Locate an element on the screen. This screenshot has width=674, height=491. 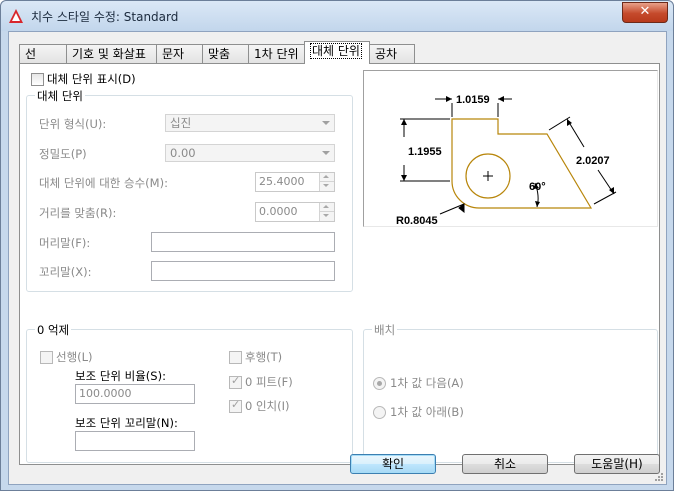
tab-symbols-arrows: 기호 및 화살표 is located at coordinates (111, 53).